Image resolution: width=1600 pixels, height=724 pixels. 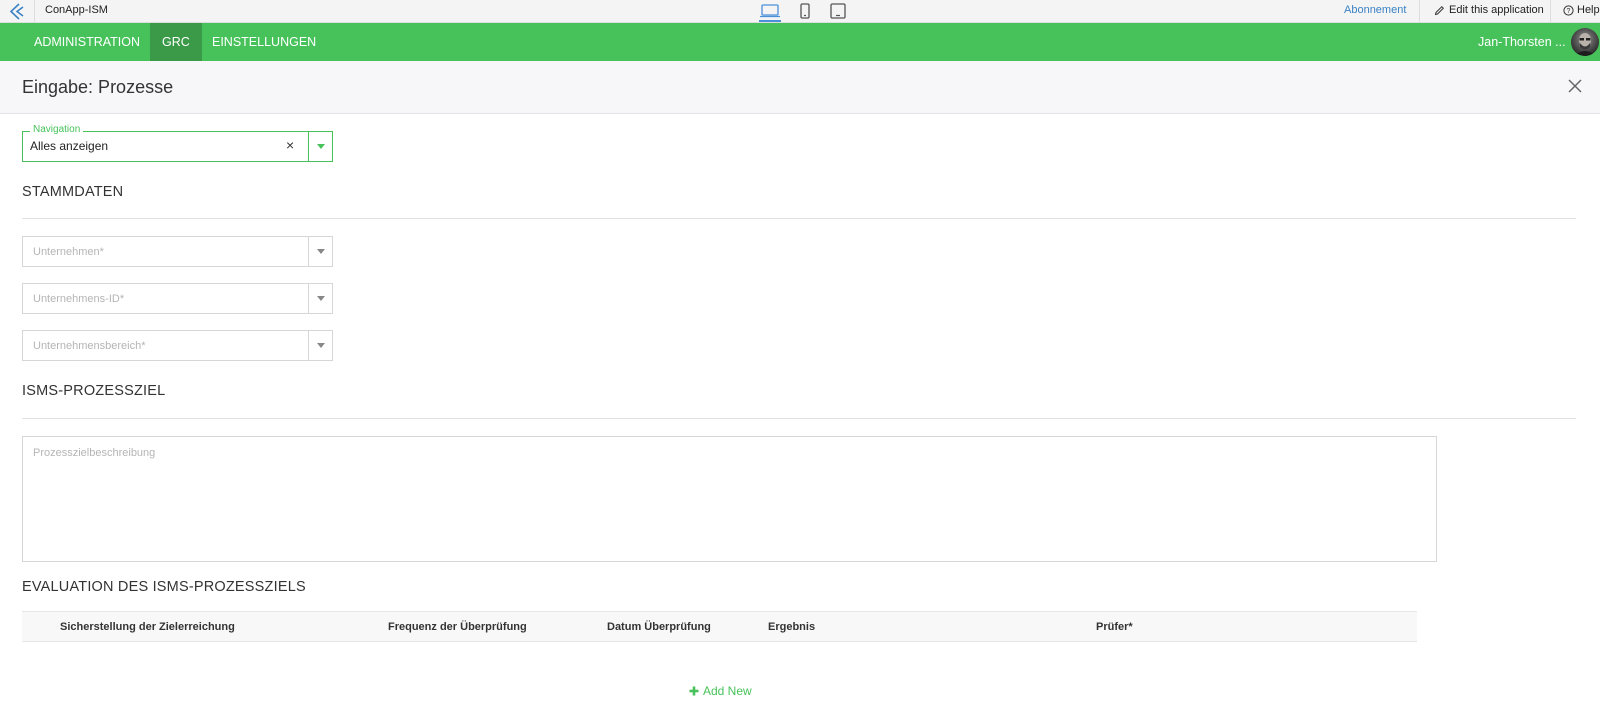 I want to click on column-header-datum: Datum Überprüfung, so click(x=659, y=627).